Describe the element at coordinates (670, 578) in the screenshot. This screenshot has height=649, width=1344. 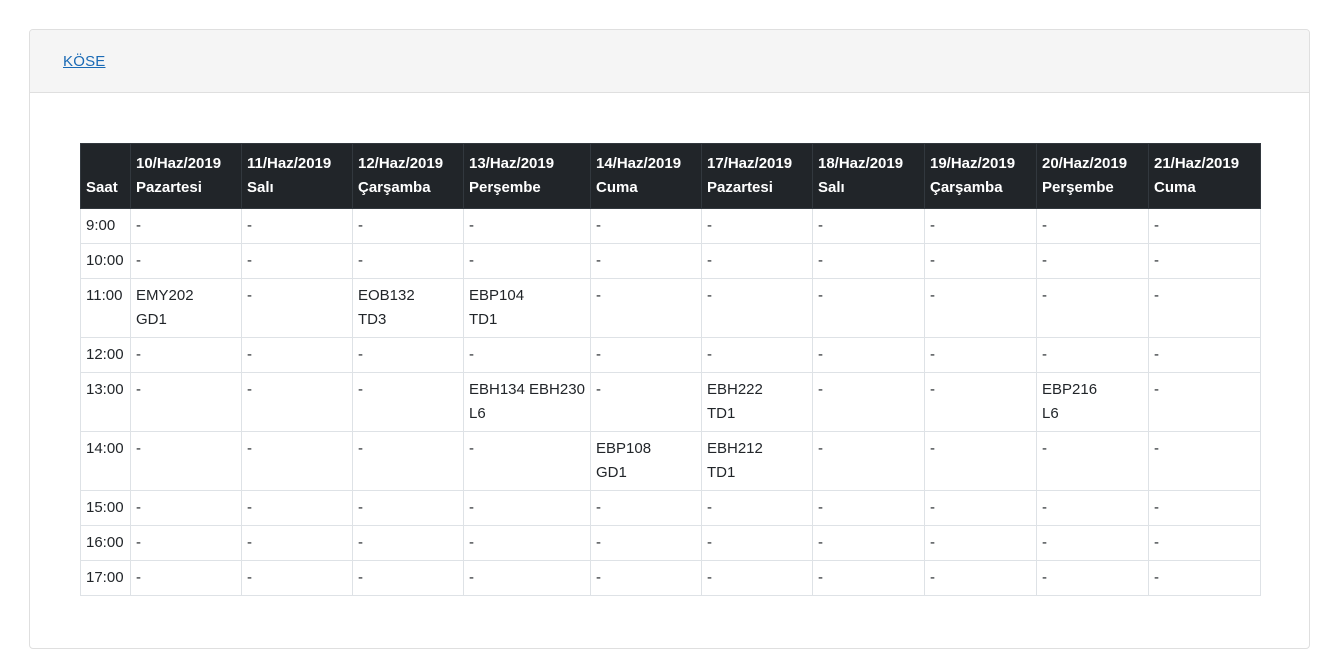
I see `table-row: 17:00- - - - - - - - - -` at that location.